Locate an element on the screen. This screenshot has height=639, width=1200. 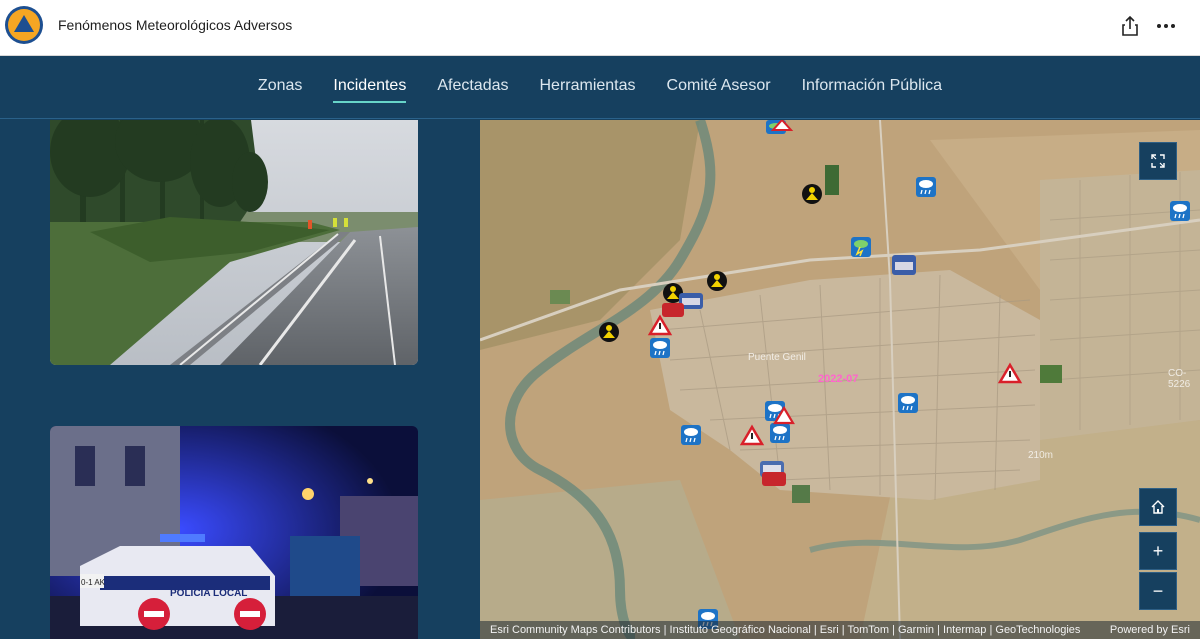
home-icon is located at coordinates (1158, 507).